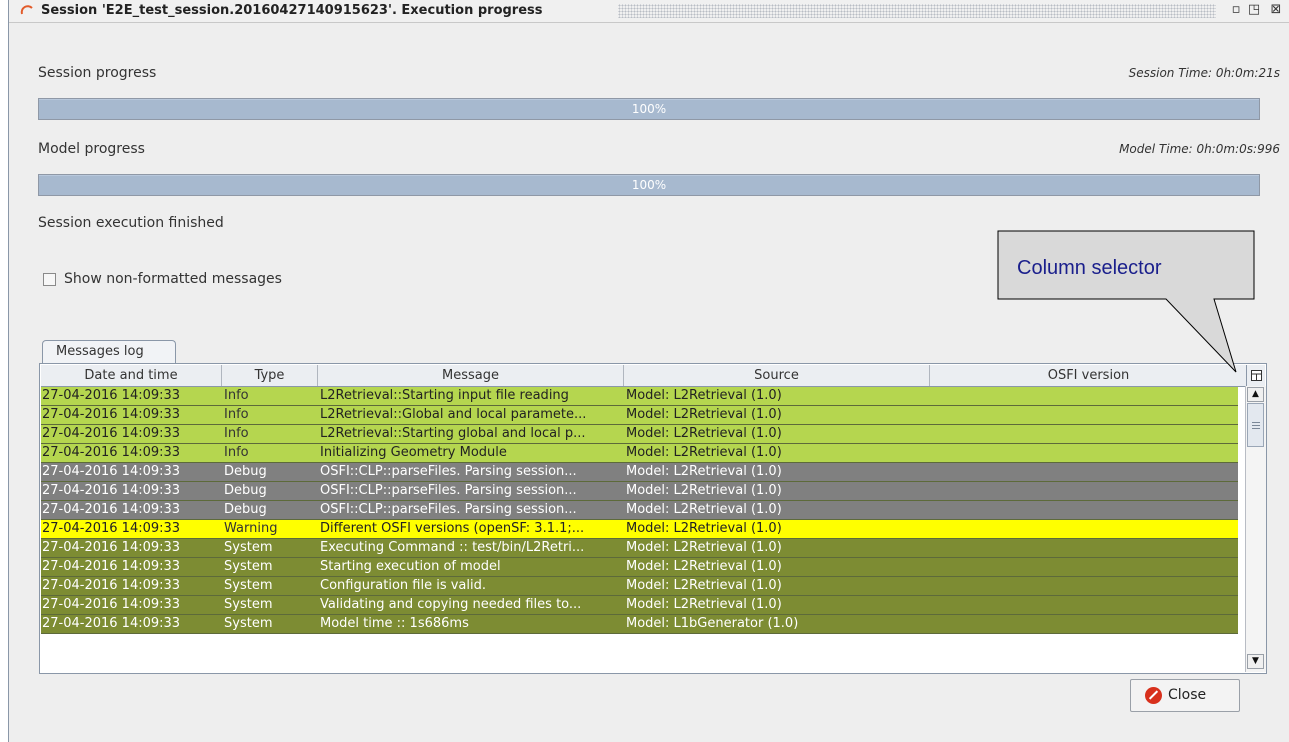 The height and width of the screenshot is (742, 1289). Describe the element at coordinates (1089, 268) in the screenshot. I see `callout-text: Column selector` at that location.